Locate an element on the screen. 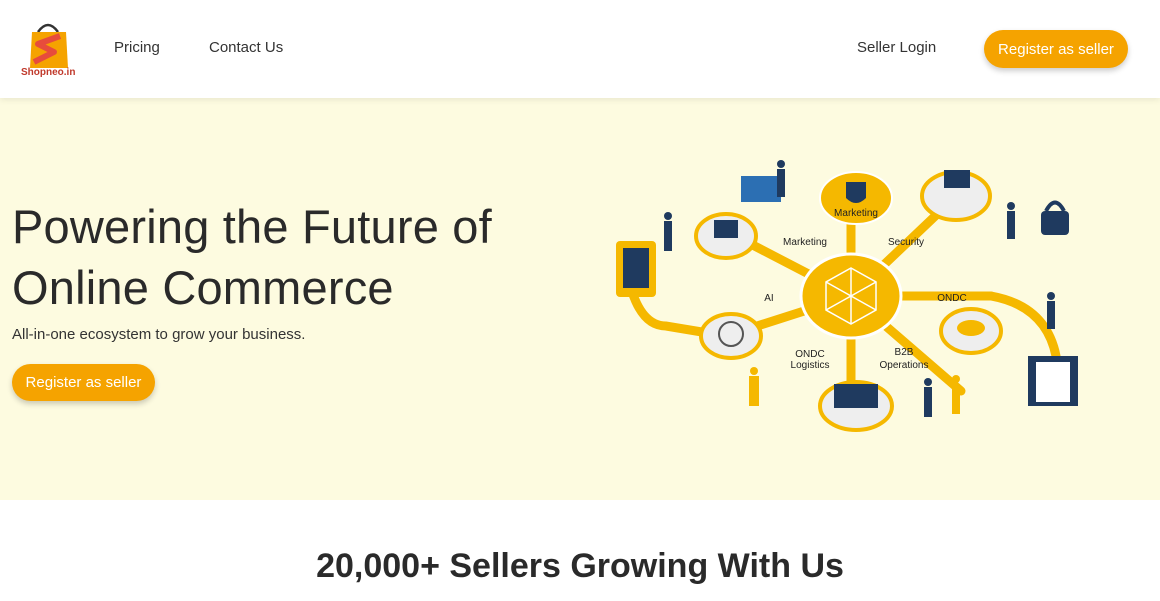 This screenshot has height=601, width=1160. illus-label-marketing-top: Marketing is located at coordinates (856, 213).